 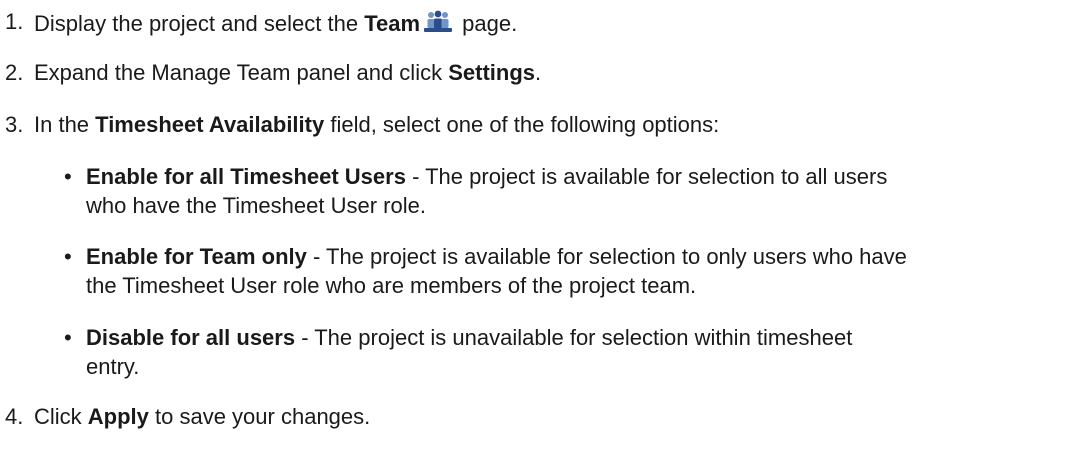 What do you see at coordinates (196, 256) in the screenshot?
I see `option-title: Enable for Team only` at bounding box center [196, 256].